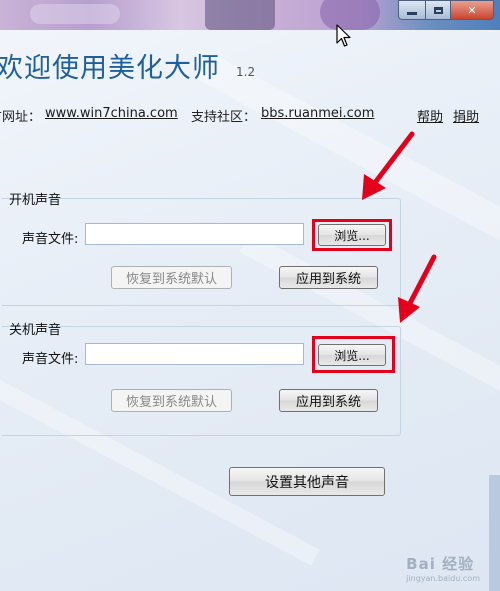 This screenshot has width=500, height=591. I want to click on close-button: ✕, so click(472, 10).